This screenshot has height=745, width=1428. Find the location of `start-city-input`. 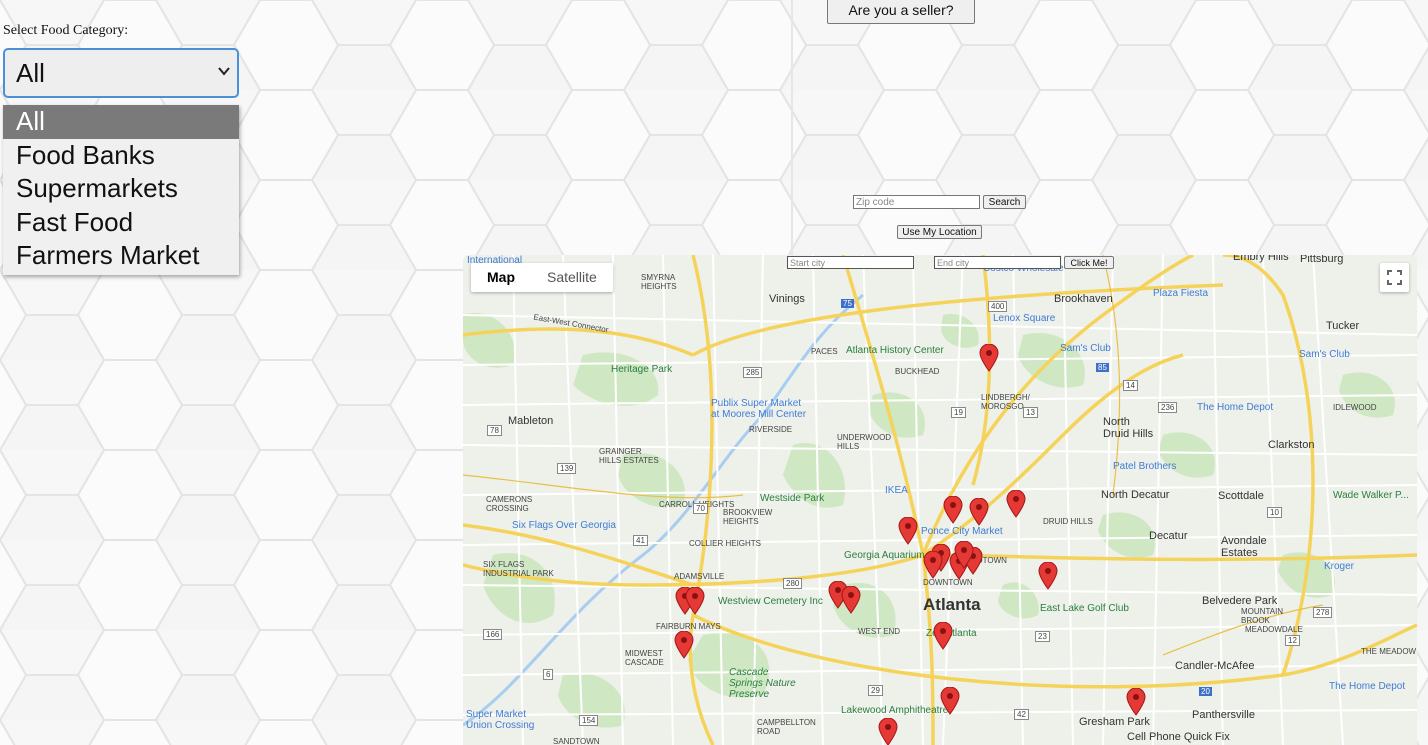

start-city-input is located at coordinates (850, 262).